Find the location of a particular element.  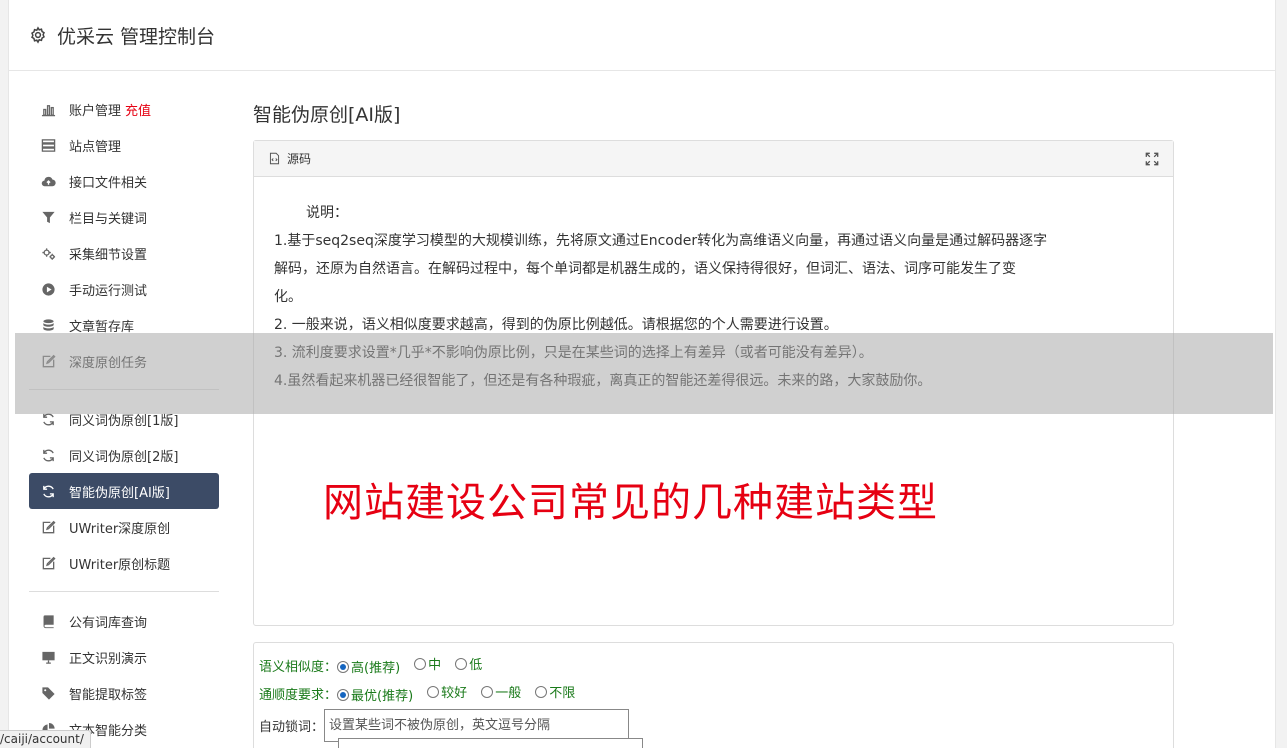

intro-text: 说明： is located at coordinates (327, 213).